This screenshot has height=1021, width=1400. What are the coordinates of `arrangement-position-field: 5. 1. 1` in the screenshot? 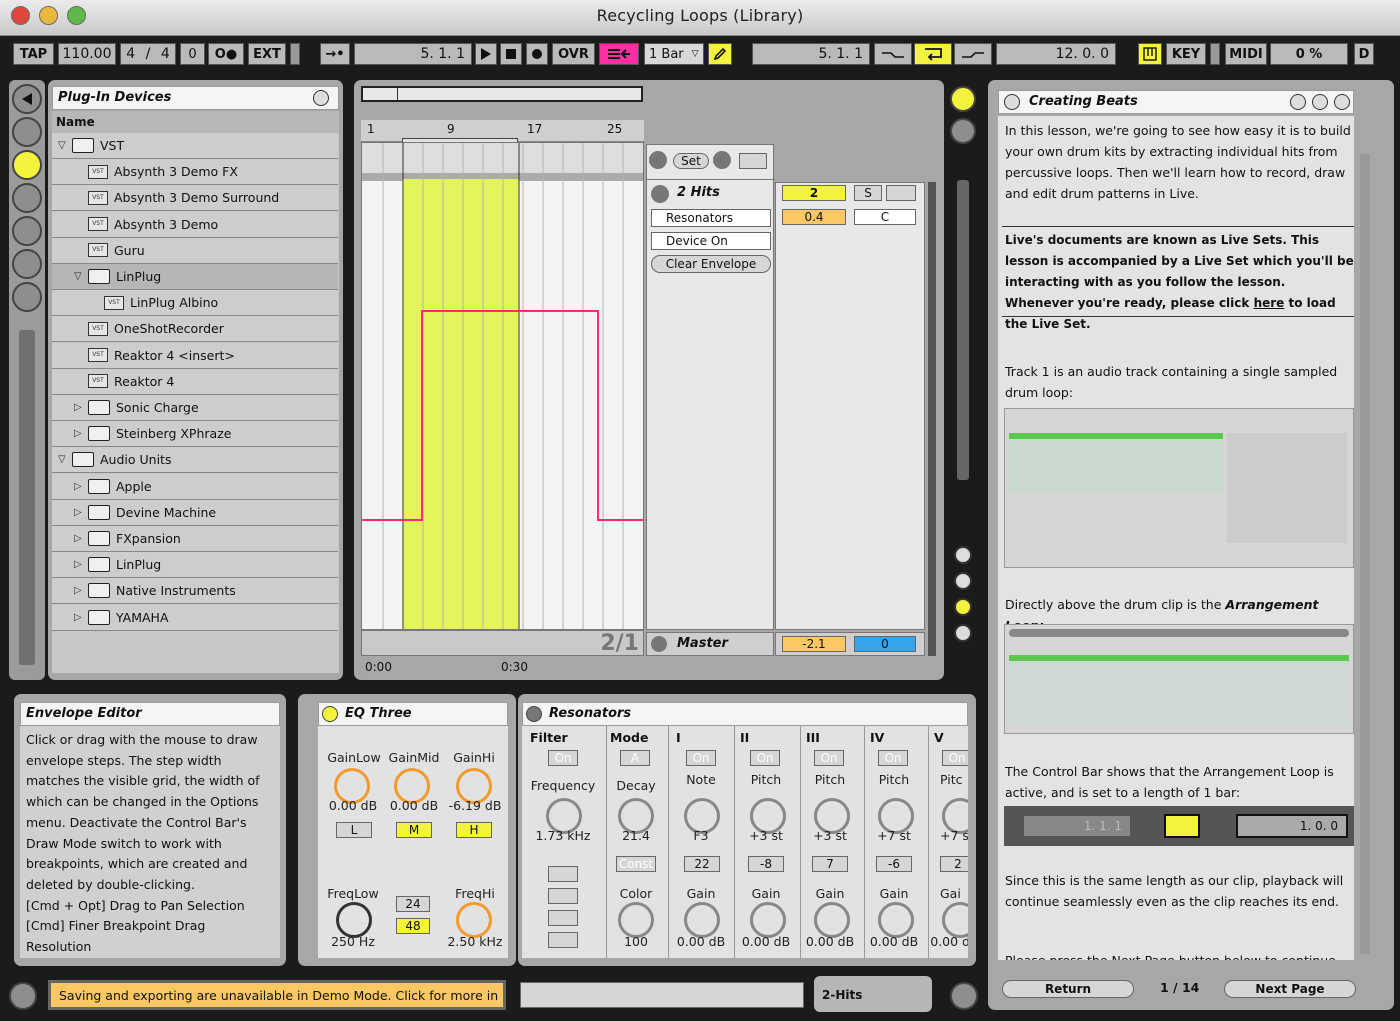 It's located at (413, 54).